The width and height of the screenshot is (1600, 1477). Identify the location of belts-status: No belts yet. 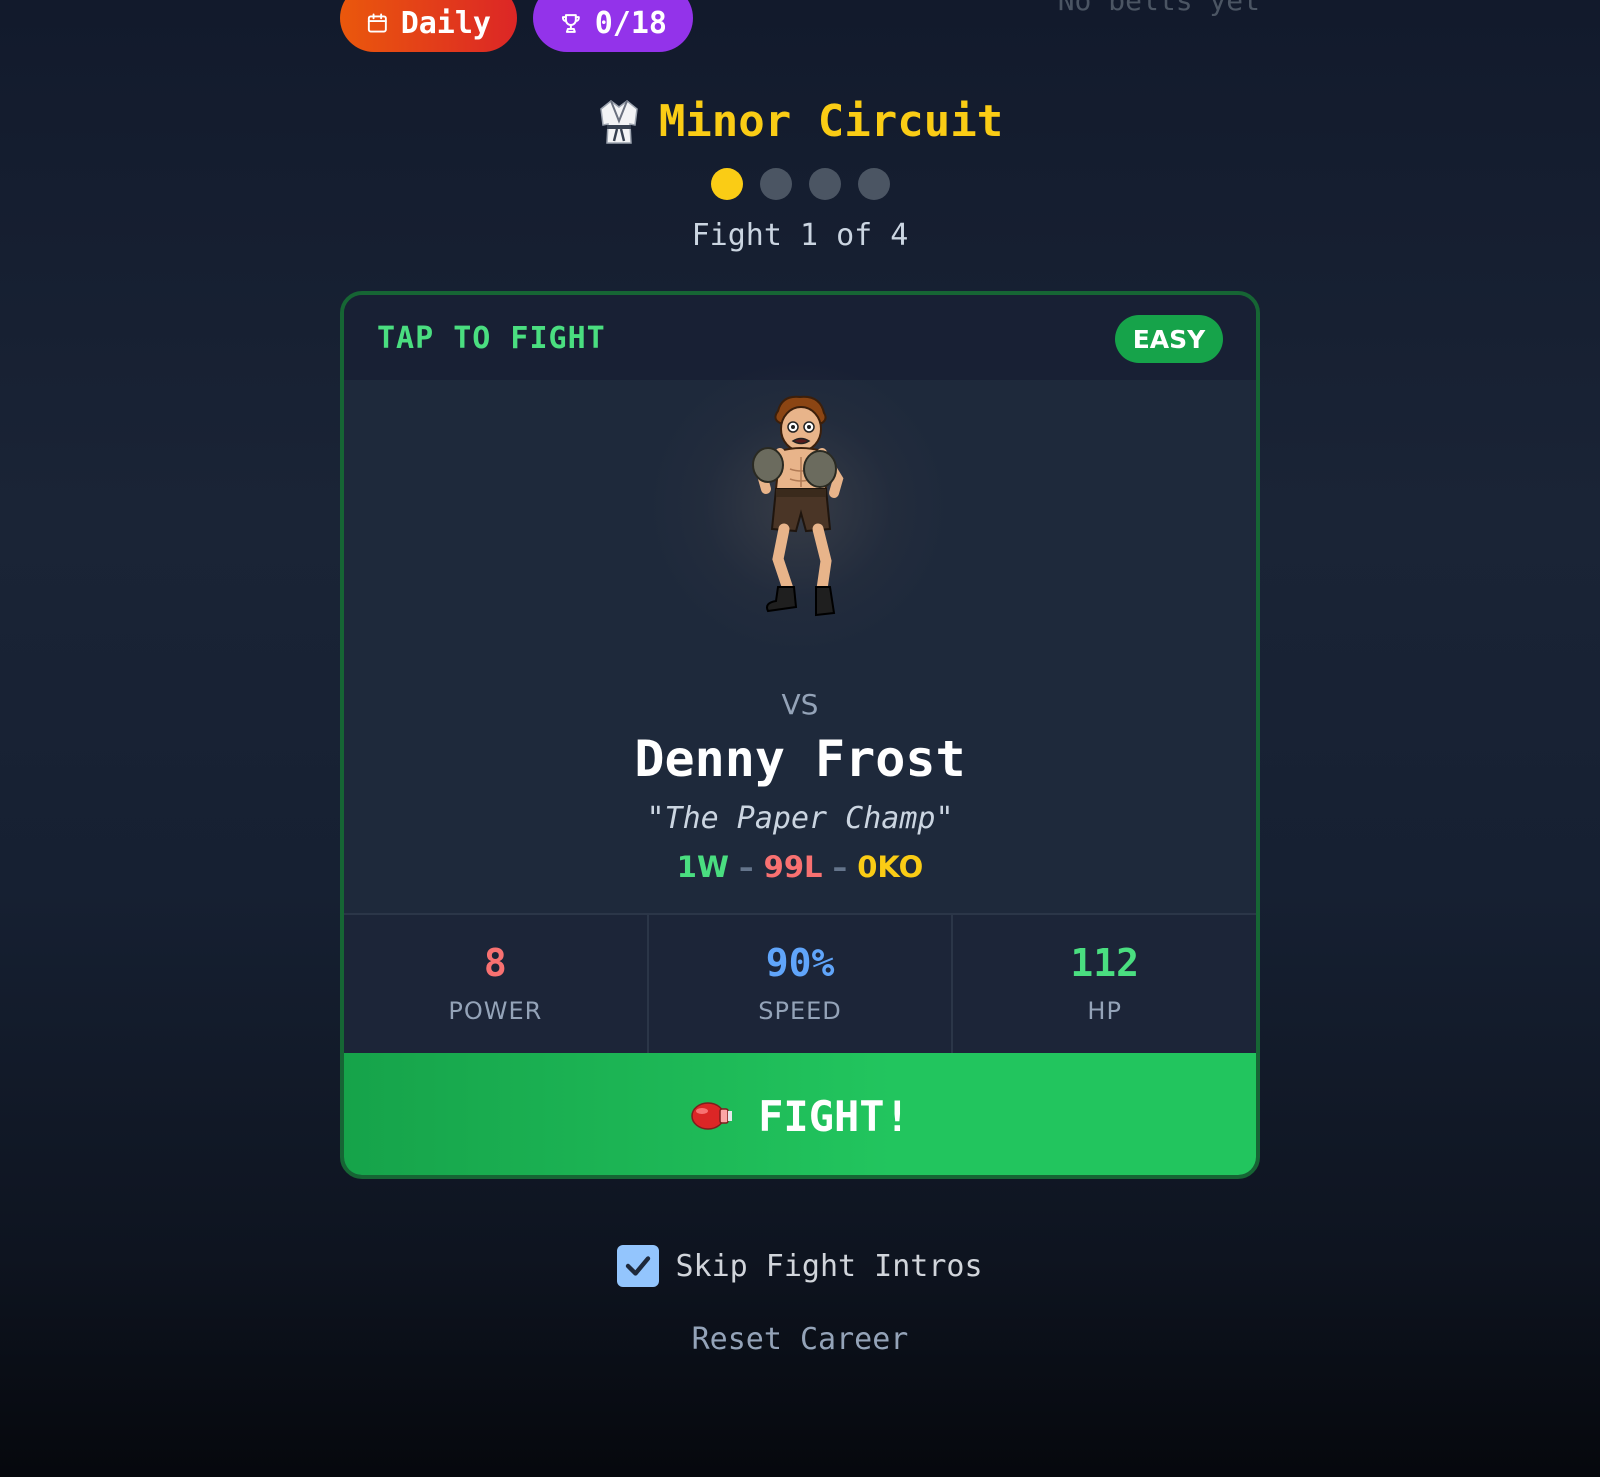
(1158, 8).